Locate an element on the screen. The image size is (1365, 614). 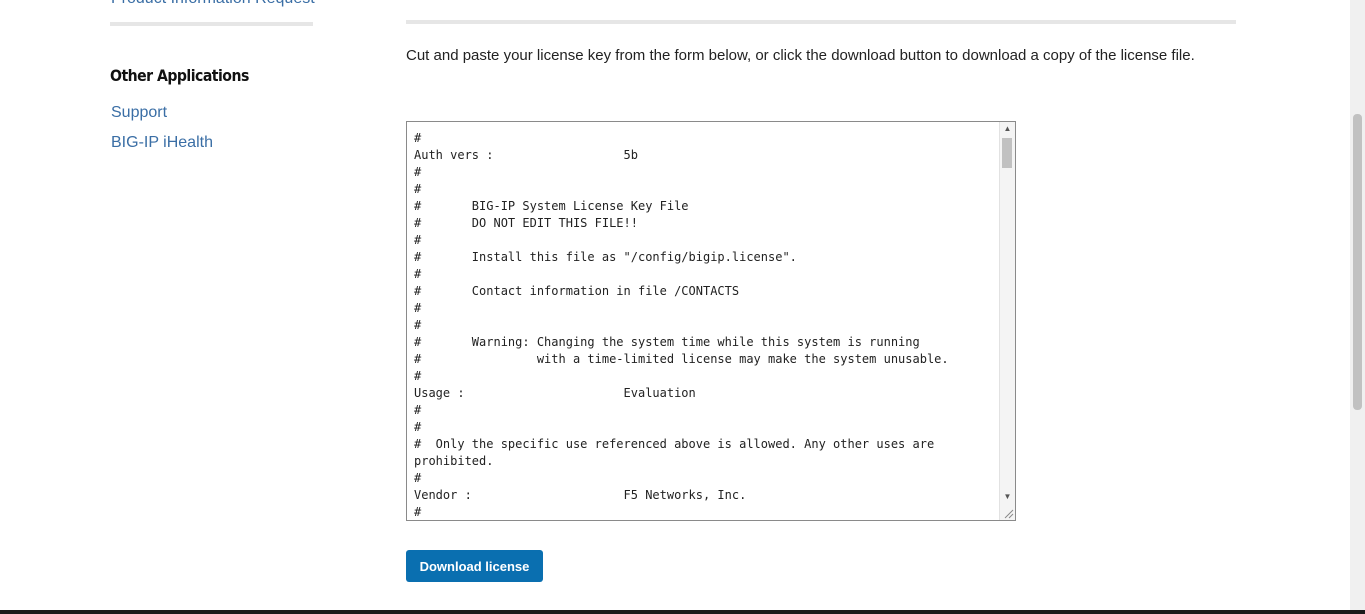
license-scrollbar: ▲ ▼ is located at coordinates (1007, 321).